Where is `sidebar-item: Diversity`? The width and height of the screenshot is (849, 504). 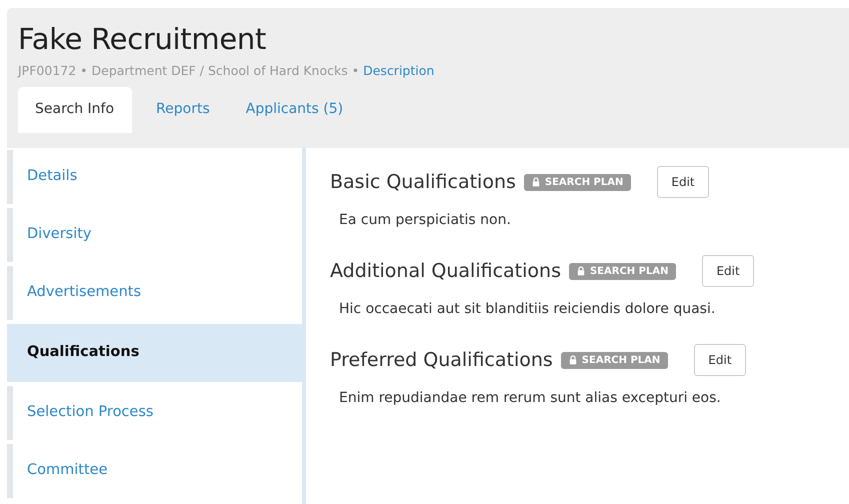
sidebar-item: Diversity is located at coordinates (154, 235).